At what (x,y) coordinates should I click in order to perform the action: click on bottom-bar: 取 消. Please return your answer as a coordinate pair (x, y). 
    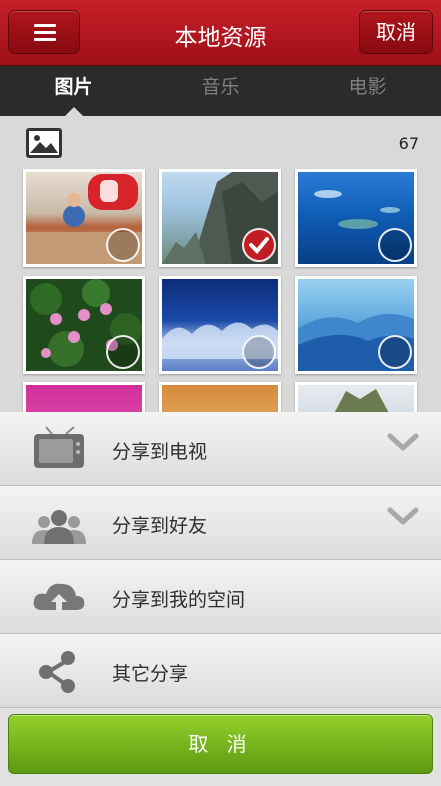
    Looking at the image, I should click on (220, 747).